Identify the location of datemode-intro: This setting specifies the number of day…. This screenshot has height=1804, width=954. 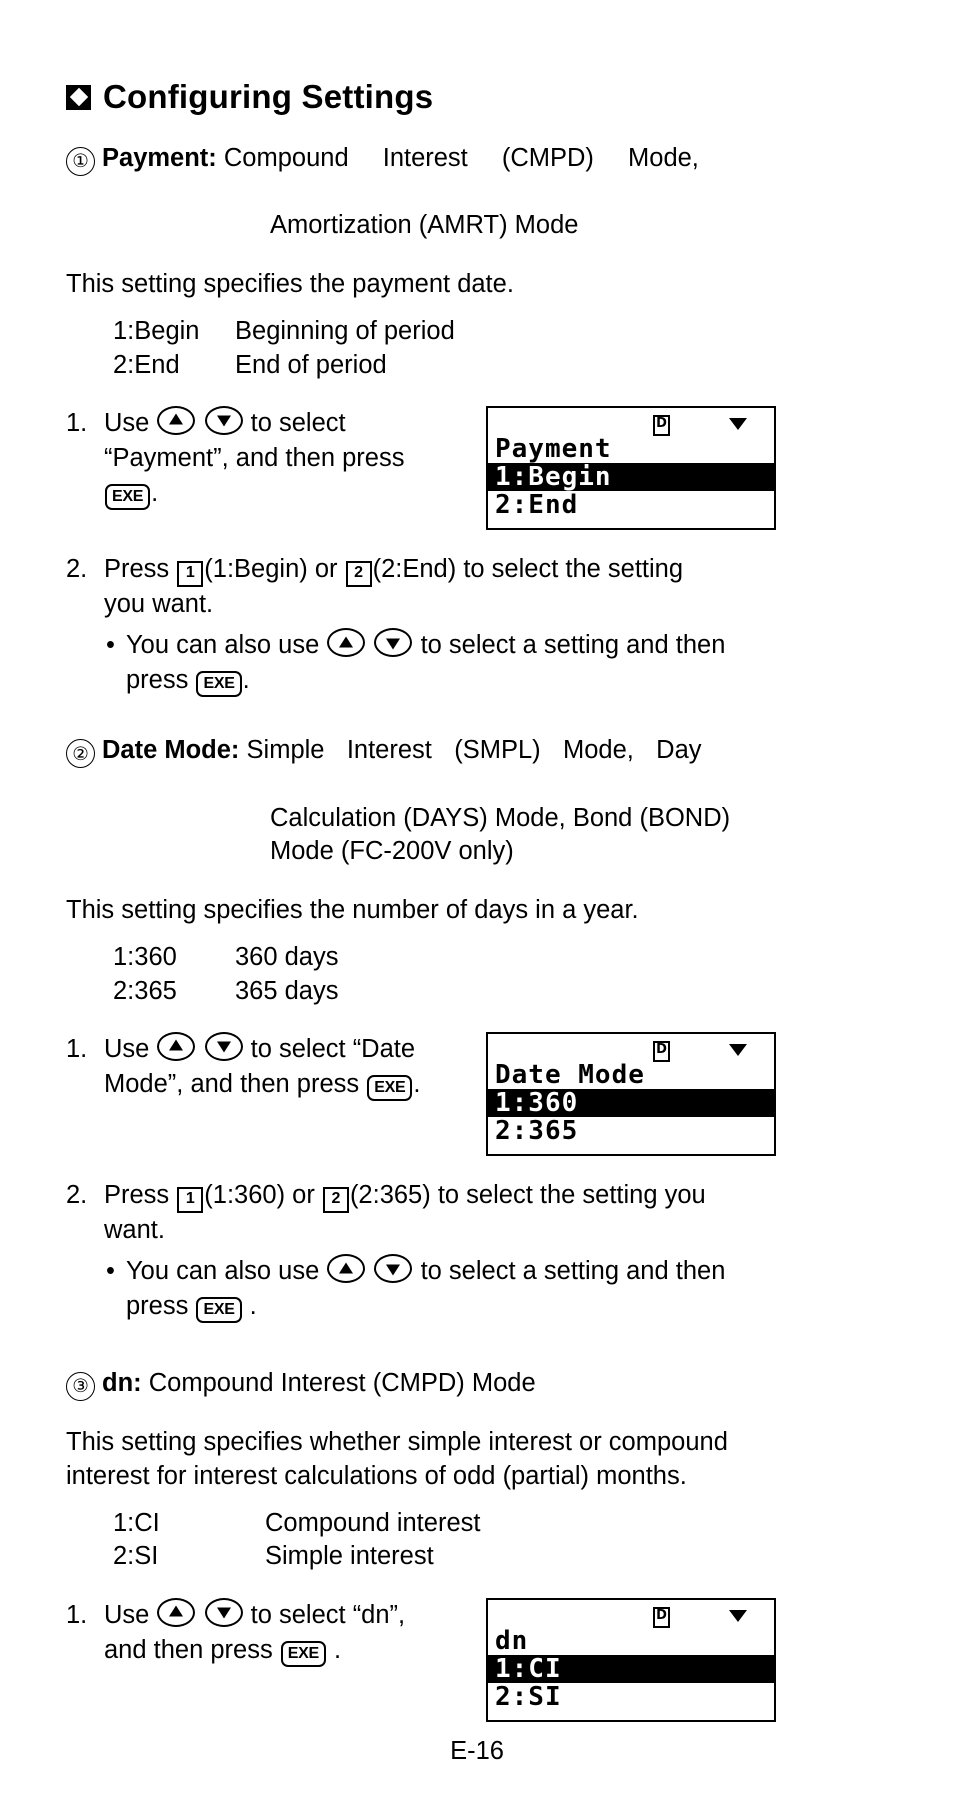
(352, 910).